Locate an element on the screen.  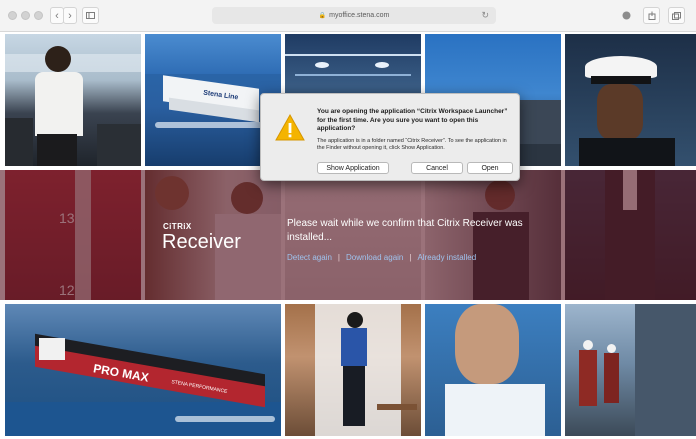
chevron-right-icon: › is located at coordinates (70, 15).